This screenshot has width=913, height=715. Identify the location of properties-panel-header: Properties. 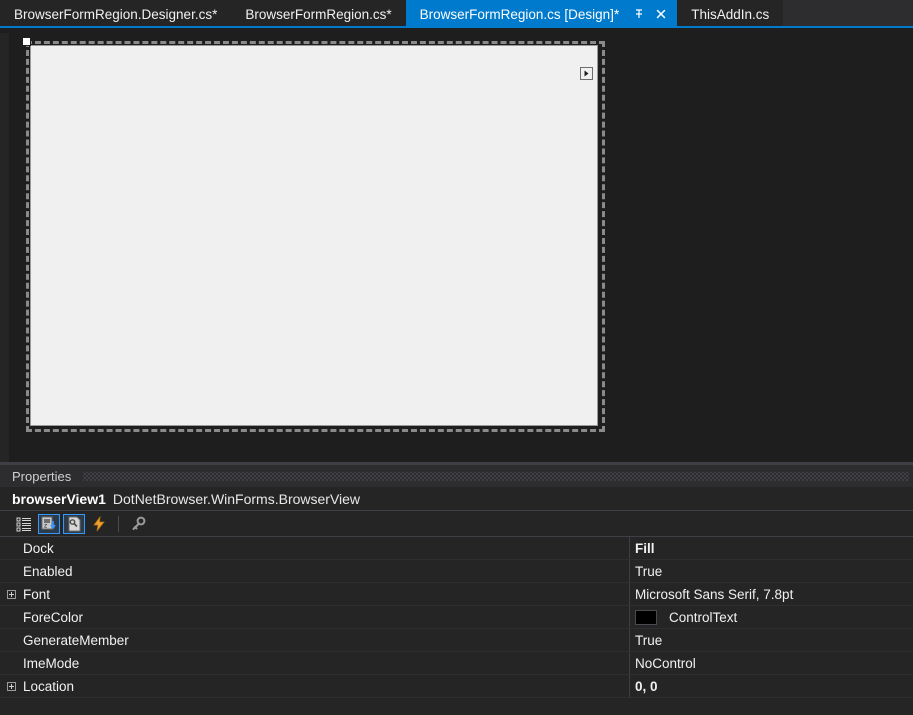
(456, 476).